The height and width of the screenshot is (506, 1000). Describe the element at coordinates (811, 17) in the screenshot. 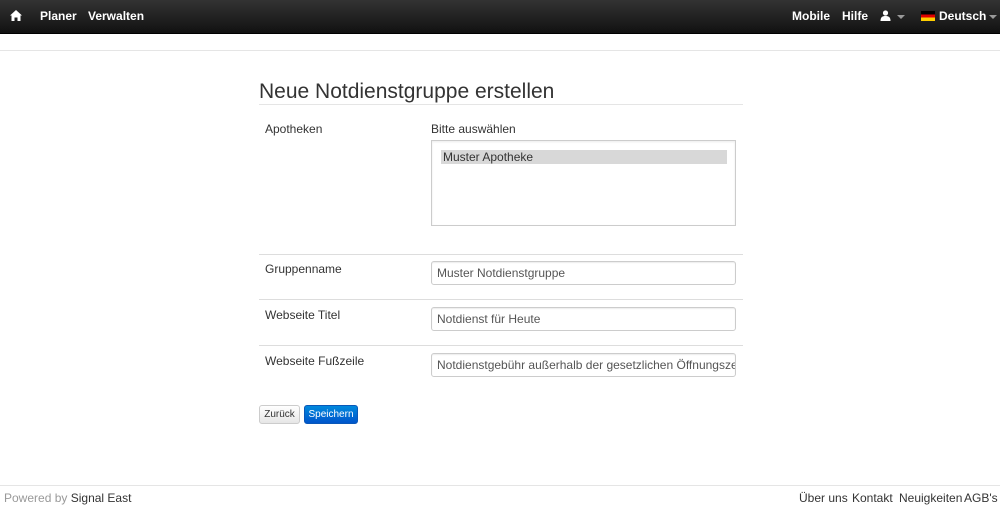

I see `nav-mobile: Mobile` at that location.